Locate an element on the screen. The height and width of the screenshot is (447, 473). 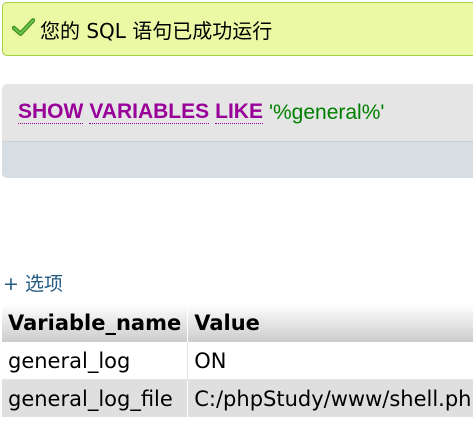
cell-variable-name: general_log_file is located at coordinates (95, 398).